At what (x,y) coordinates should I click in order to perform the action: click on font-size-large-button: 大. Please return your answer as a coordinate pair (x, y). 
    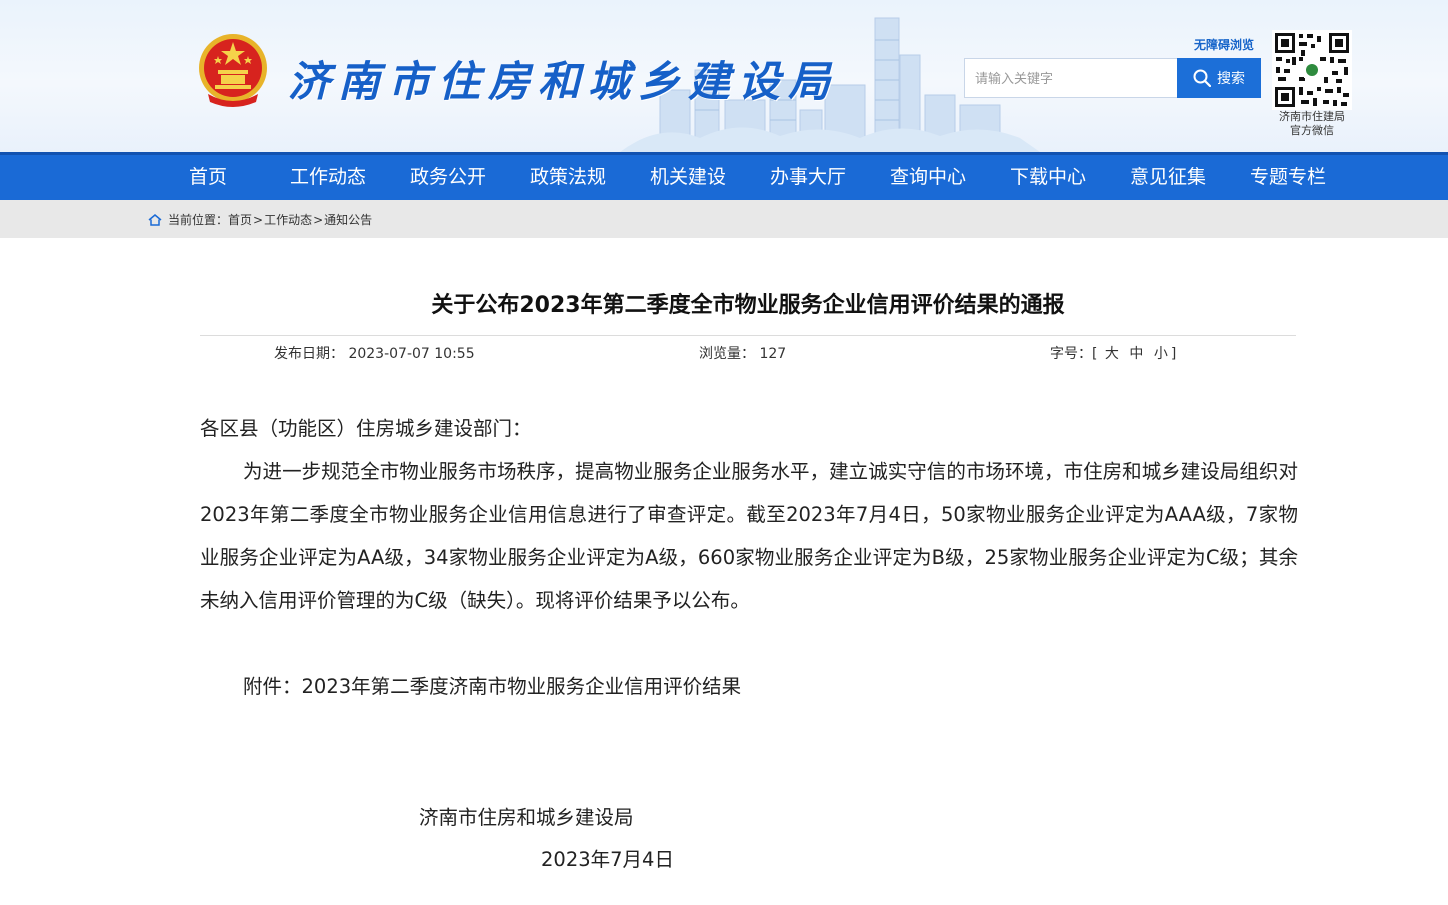
    Looking at the image, I should click on (1112, 354).